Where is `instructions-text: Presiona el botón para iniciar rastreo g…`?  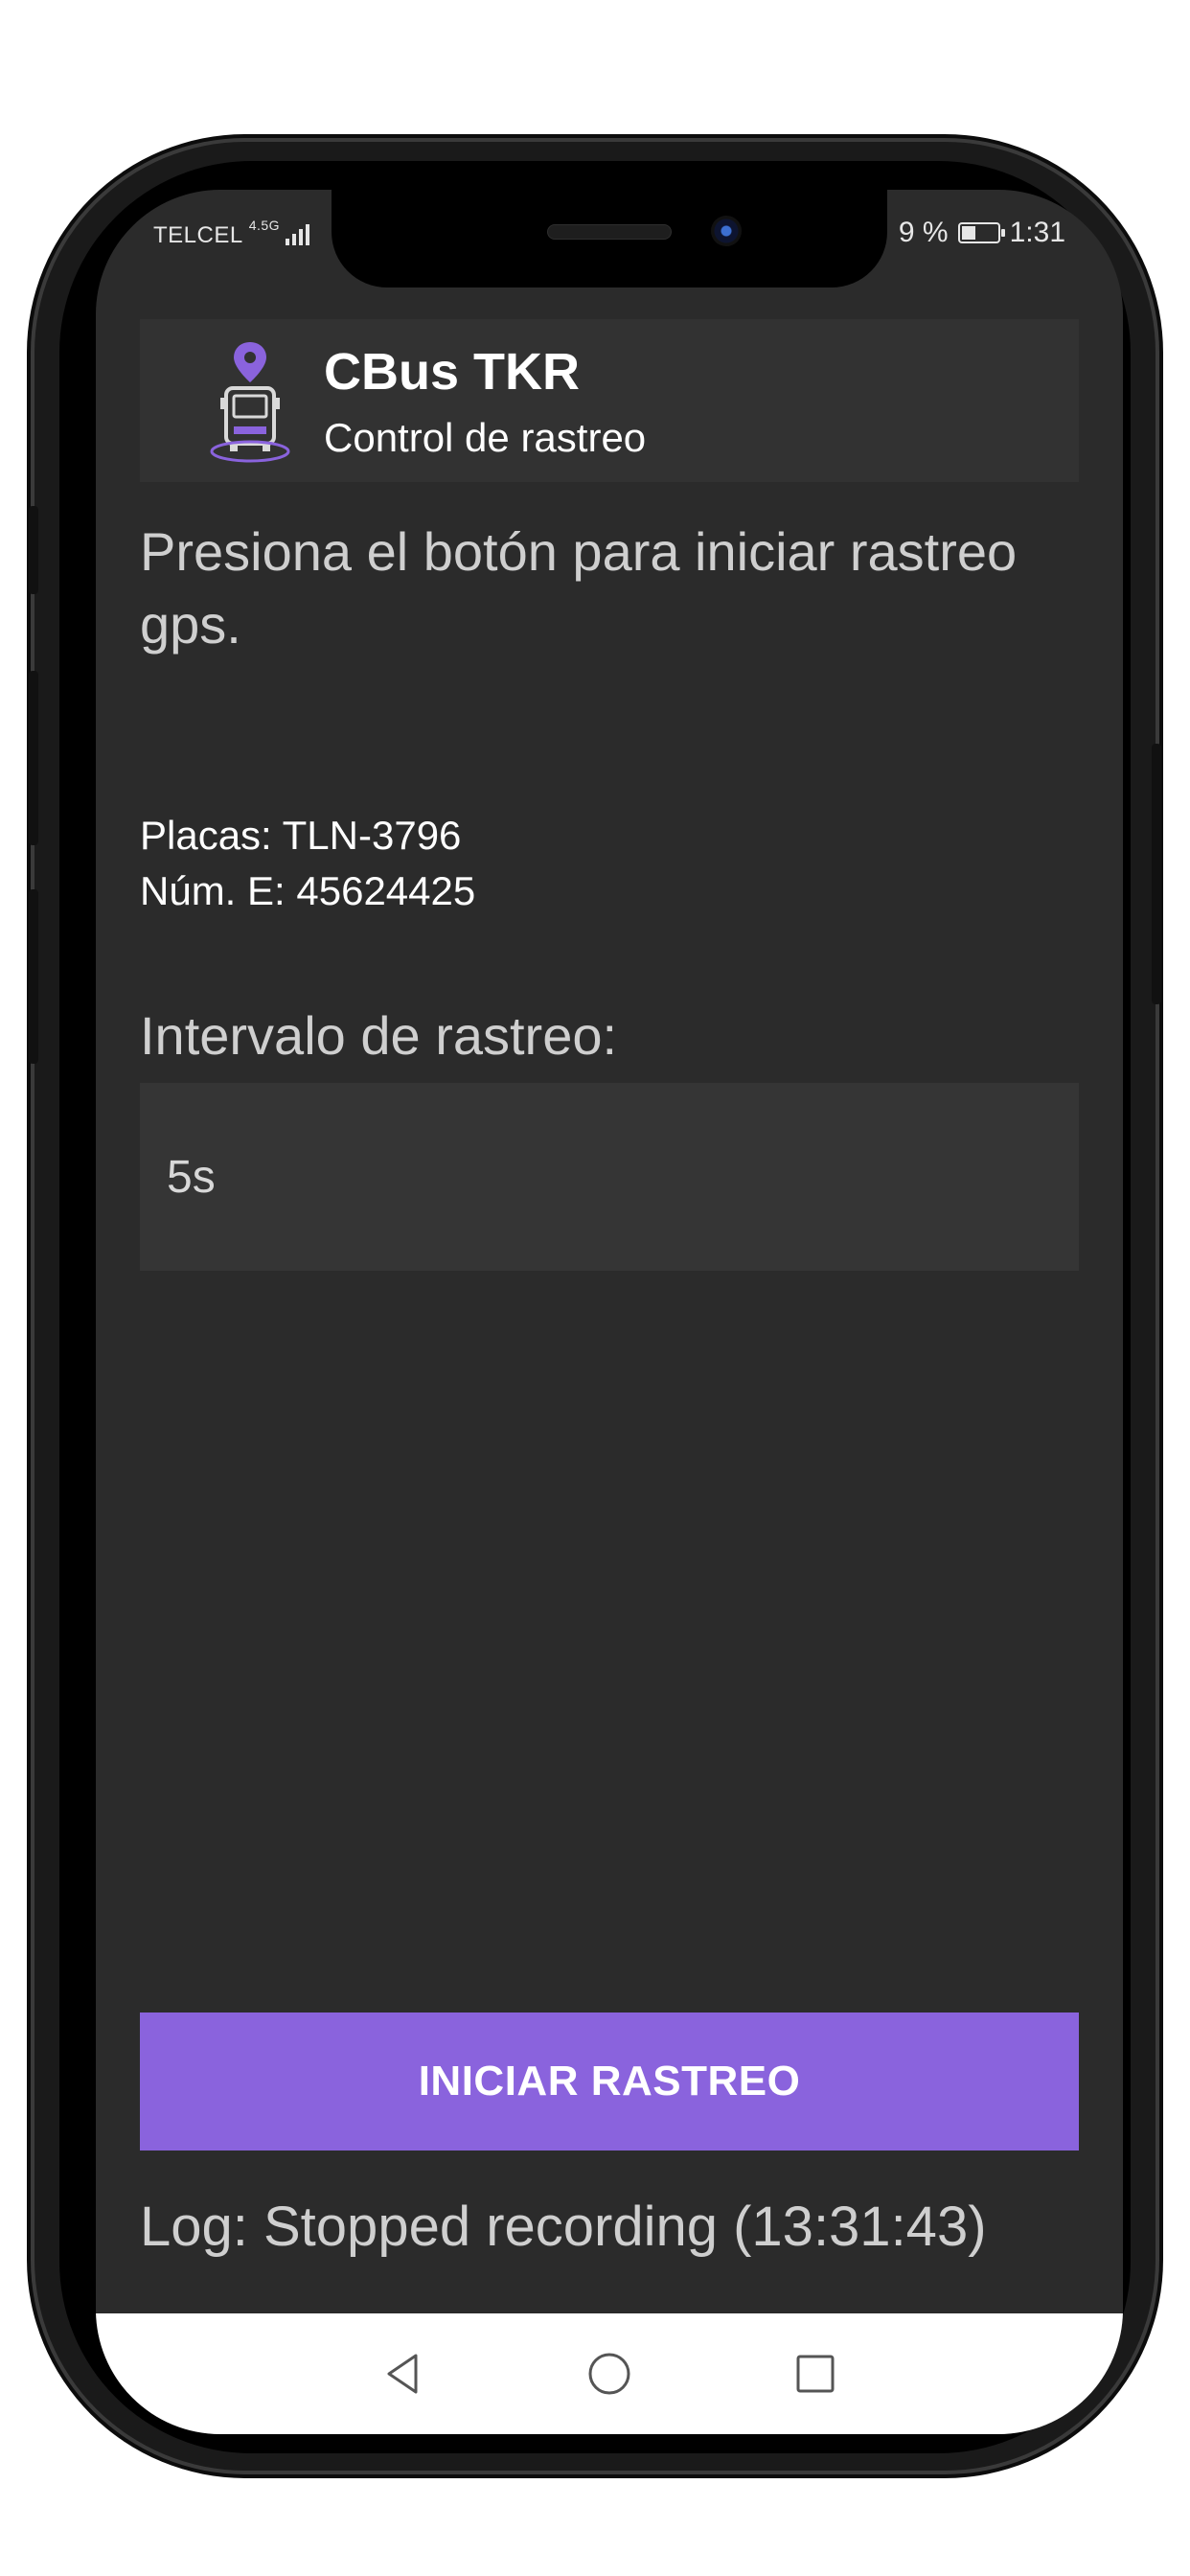
instructions-text: Presiona el botón para iniciar rastreo g… is located at coordinates (579, 588).